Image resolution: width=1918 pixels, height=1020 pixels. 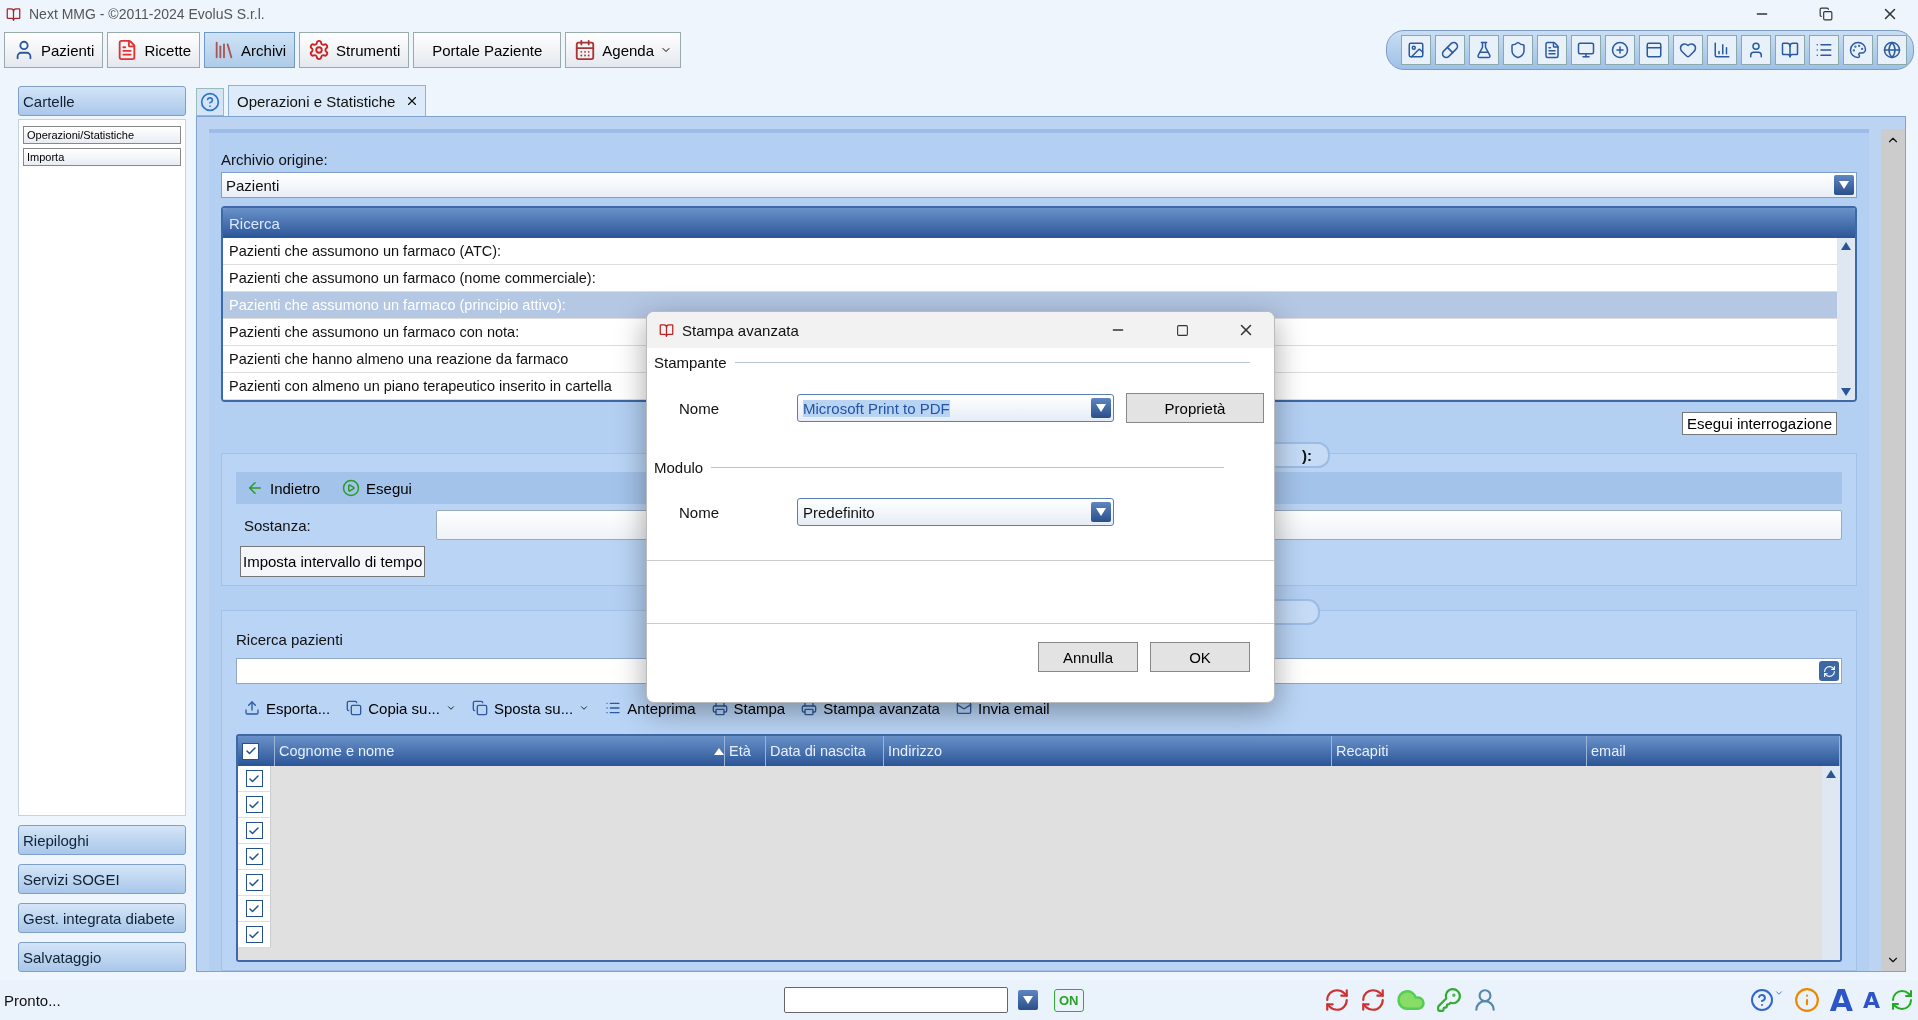 I want to click on window-title: Next MMG - ©2011-2024 EvoluS S.r.l., so click(x=147, y=14).